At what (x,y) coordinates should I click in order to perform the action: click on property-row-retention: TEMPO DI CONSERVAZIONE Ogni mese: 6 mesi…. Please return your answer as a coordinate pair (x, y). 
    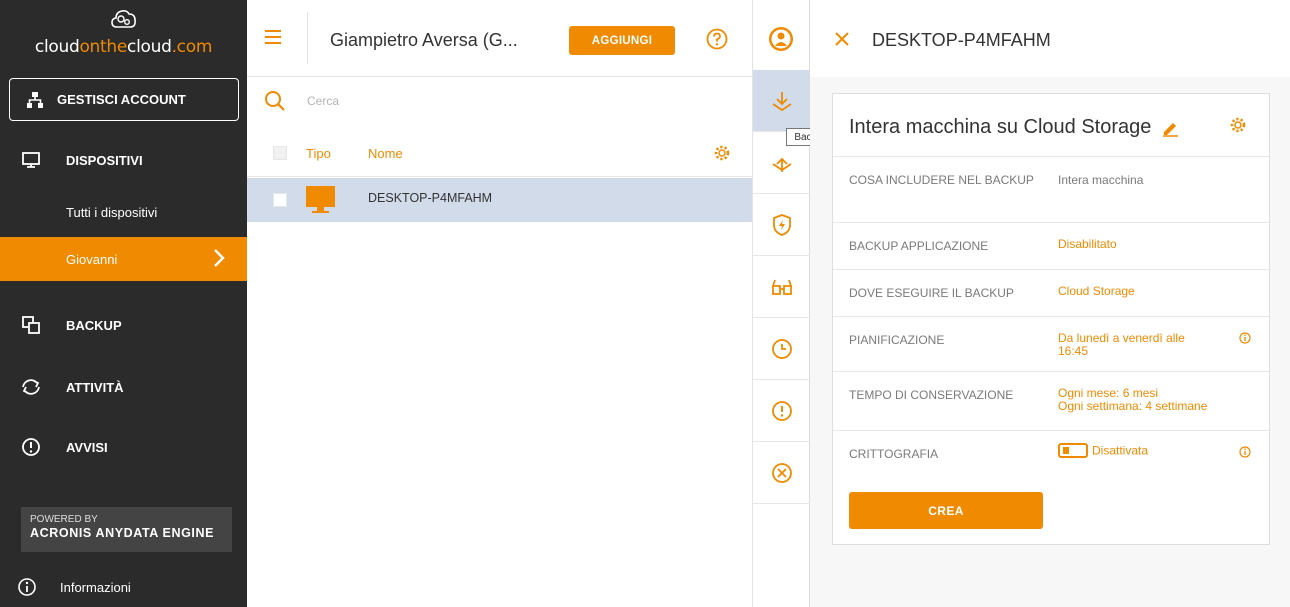
    Looking at the image, I should click on (1051, 400).